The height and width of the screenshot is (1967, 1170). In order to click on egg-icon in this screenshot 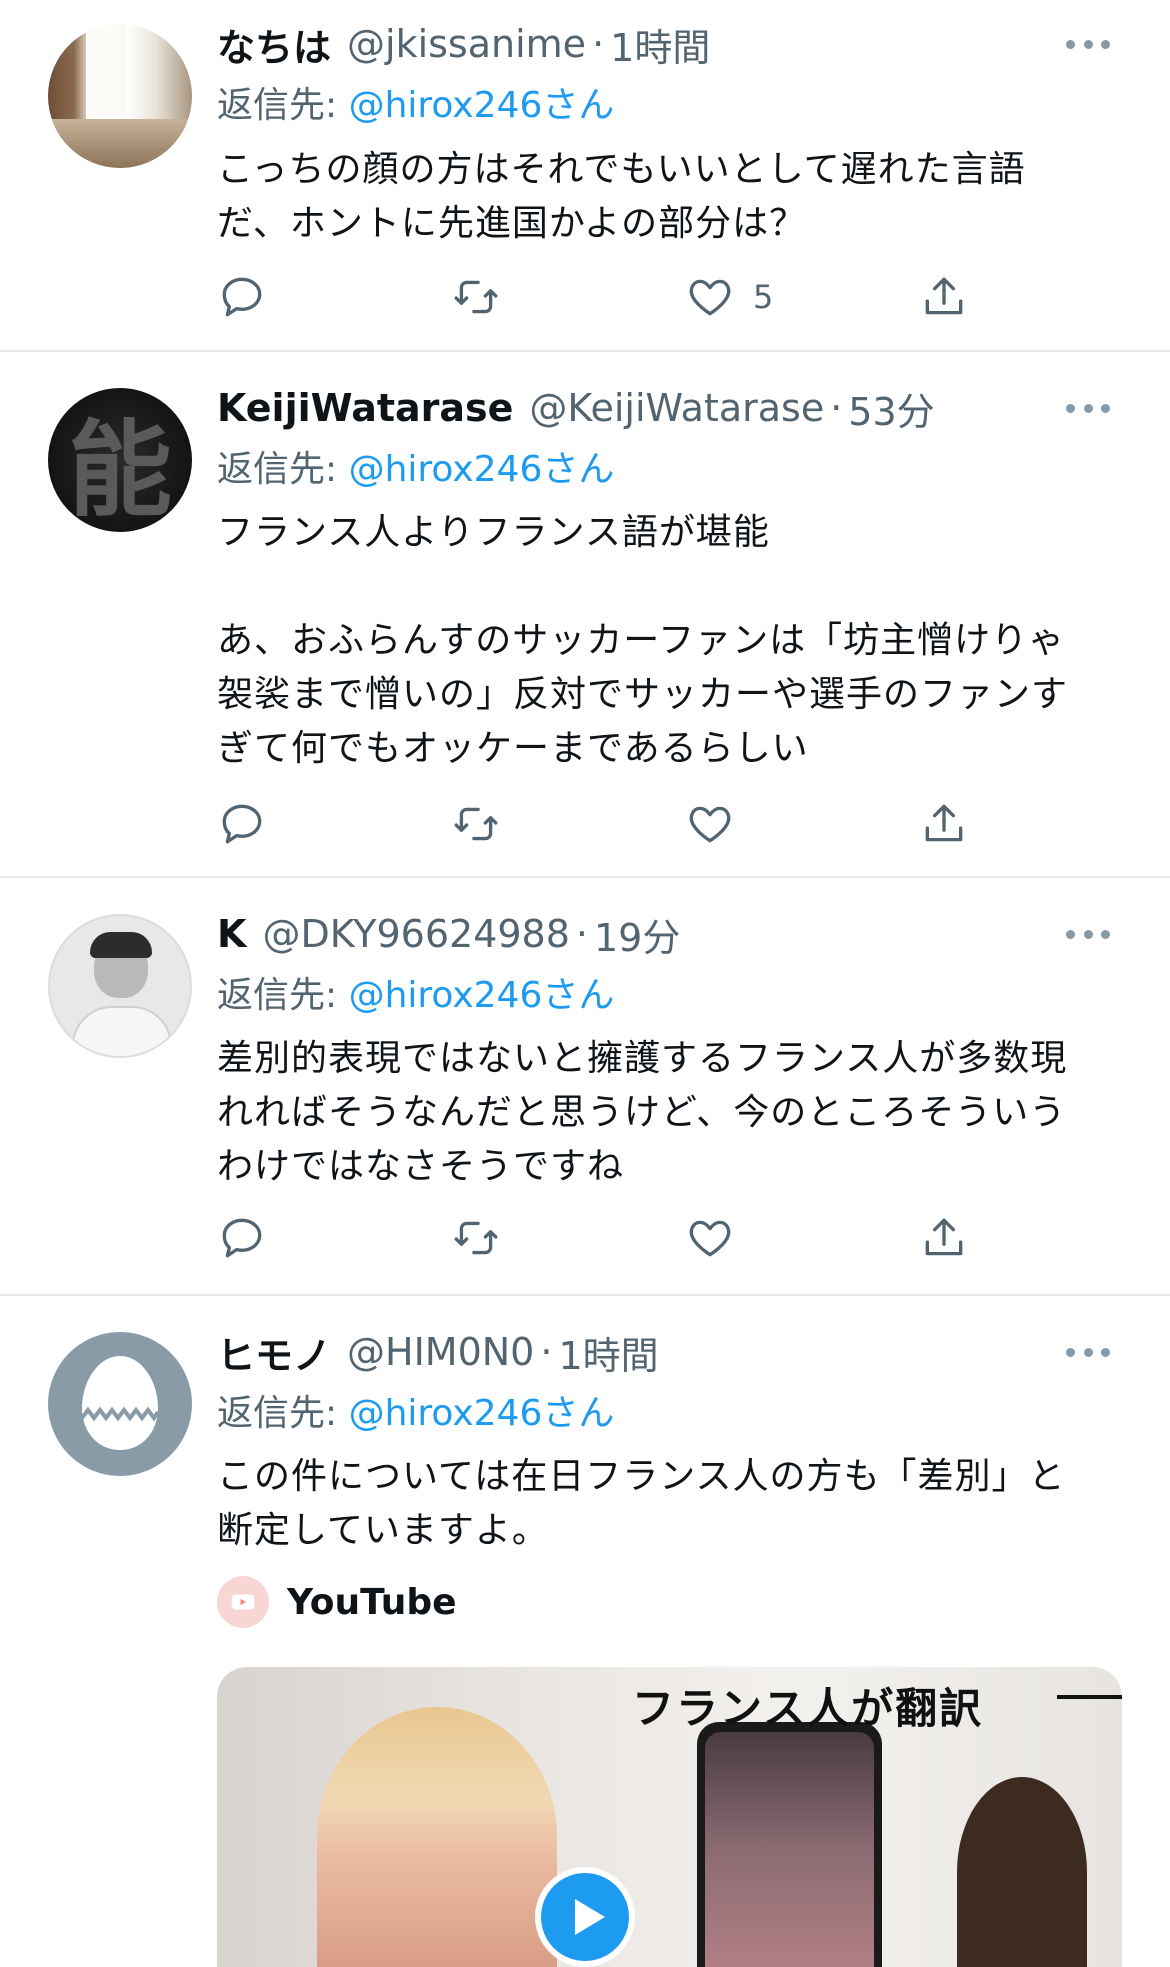, I will do `click(120, 1403)`.